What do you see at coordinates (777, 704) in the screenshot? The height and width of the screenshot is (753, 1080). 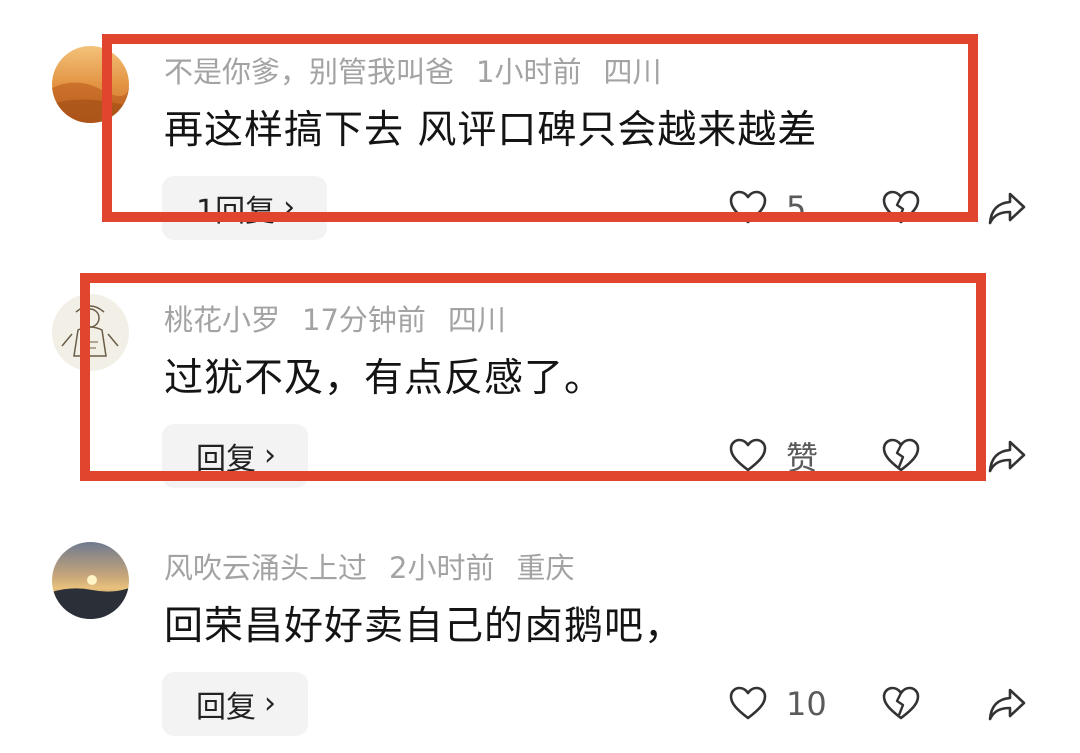 I see `like-button: 10` at bounding box center [777, 704].